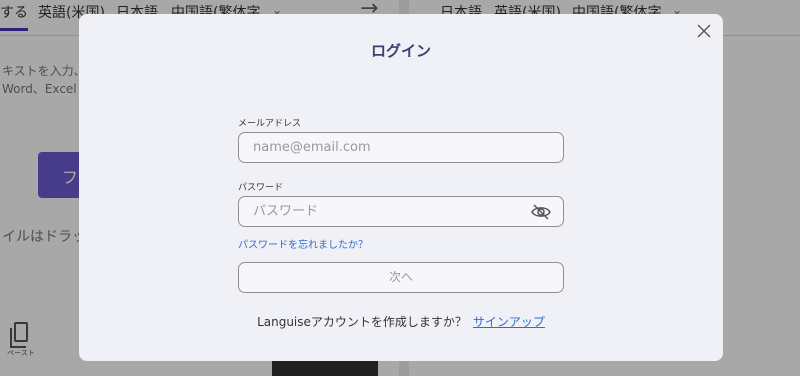  What do you see at coordinates (270, 124) in the screenshot?
I see `email-label: メールアドレス` at bounding box center [270, 124].